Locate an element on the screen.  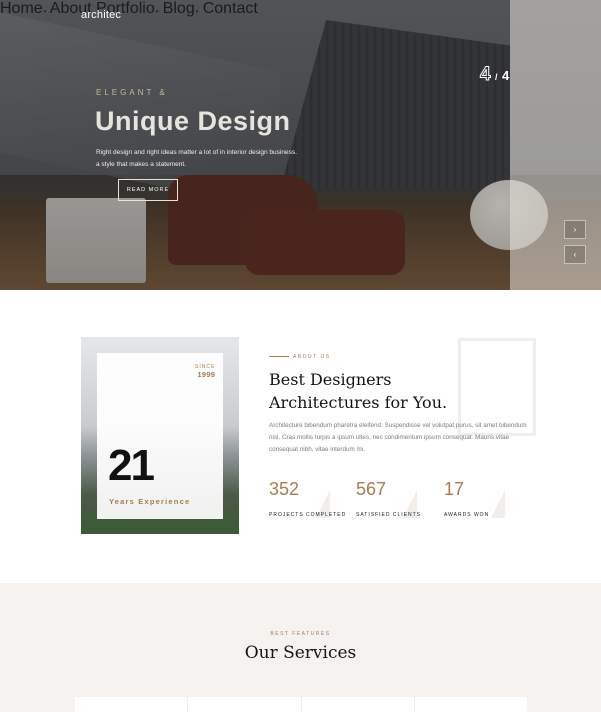
experience-number: 21 is located at coordinates (131, 465).